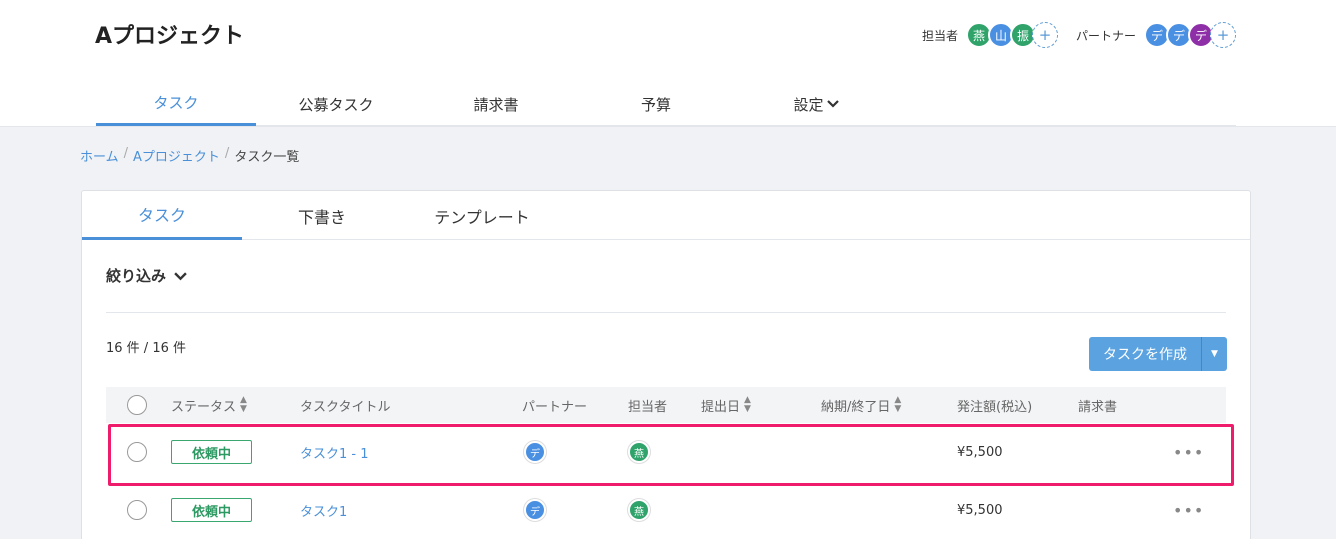  I want to click on header-label: ステータス, so click(204, 407).